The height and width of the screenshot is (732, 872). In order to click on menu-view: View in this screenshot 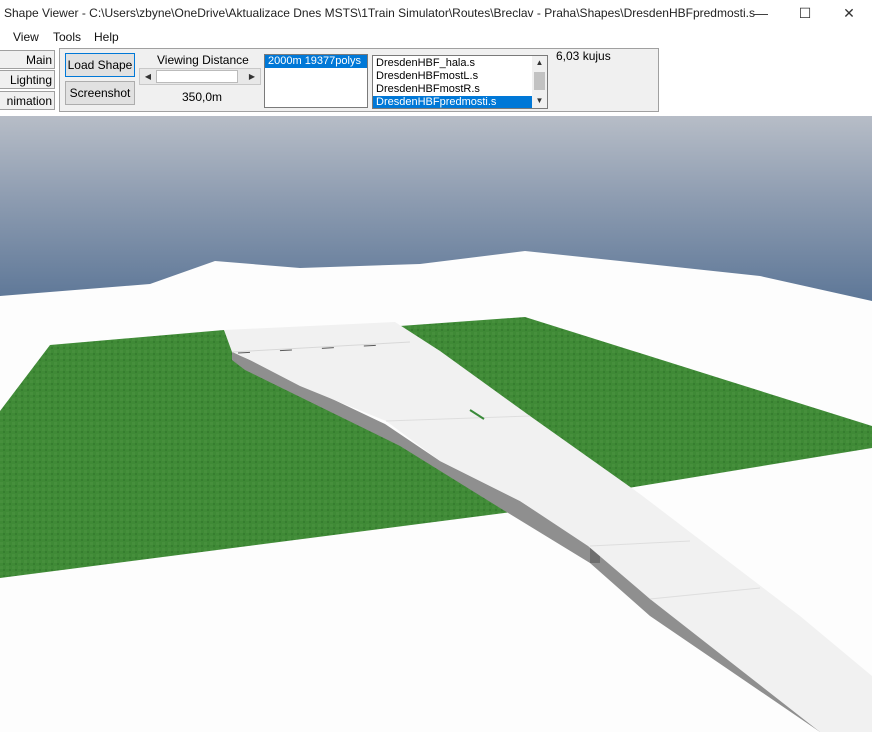, I will do `click(26, 37)`.